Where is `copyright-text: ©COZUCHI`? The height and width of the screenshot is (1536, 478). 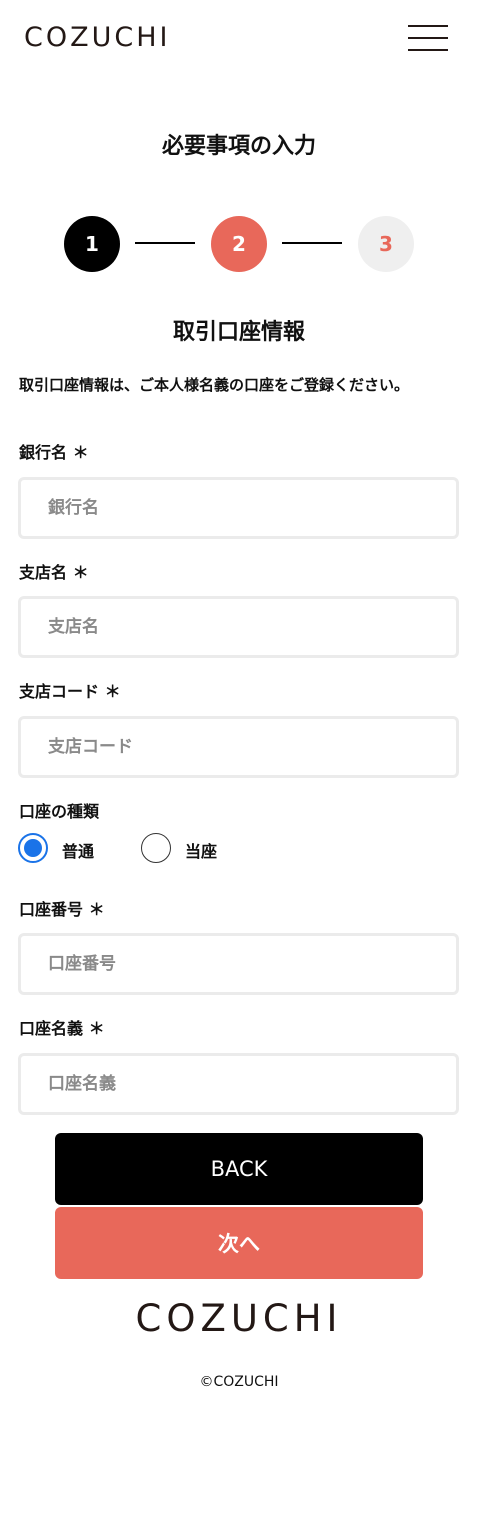
copyright-text: ©COZUCHI is located at coordinates (239, 1382).